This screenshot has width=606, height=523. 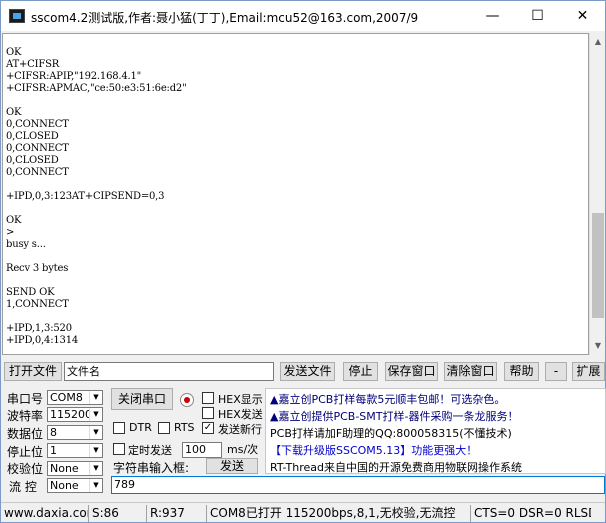 I want to click on parity-select: None ▼, so click(x=75, y=468).